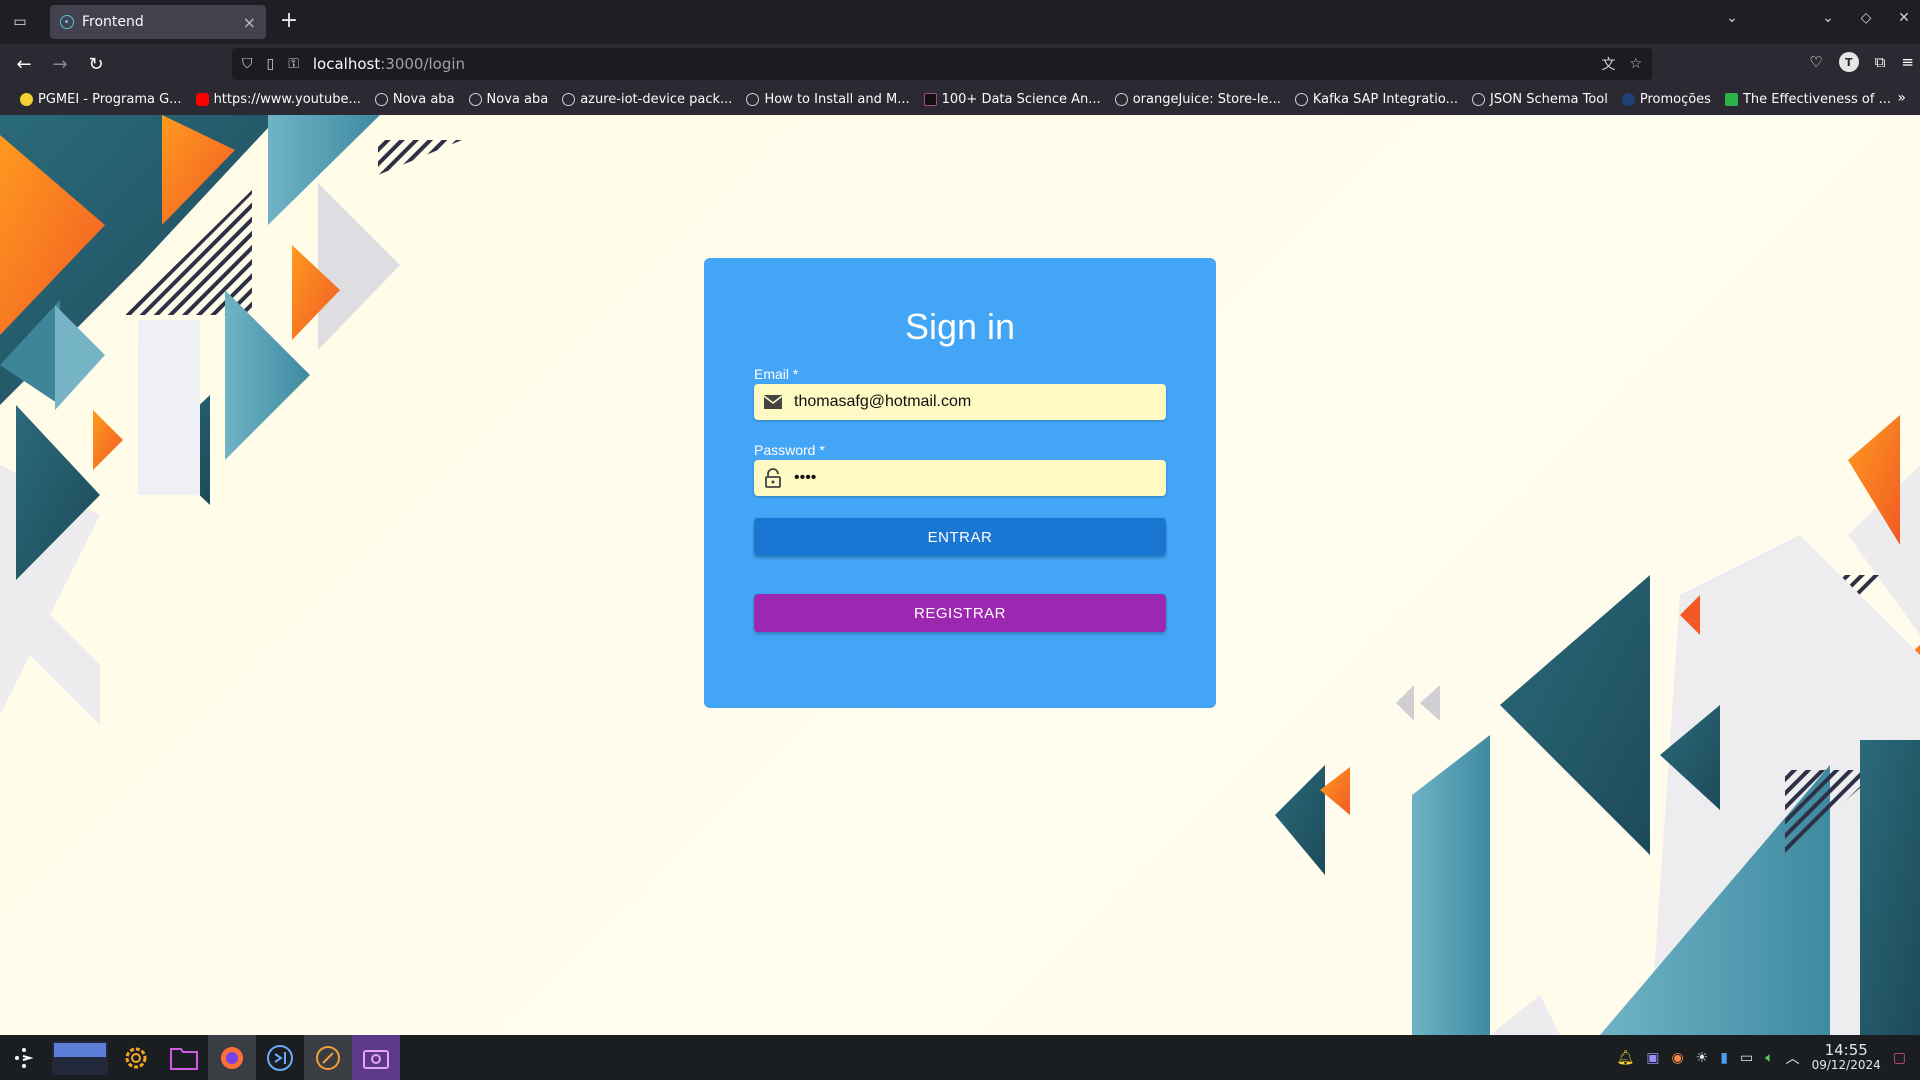 The height and width of the screenshot is (1080, 1920). I want to click on url-host: localhost, so click(346, 64).